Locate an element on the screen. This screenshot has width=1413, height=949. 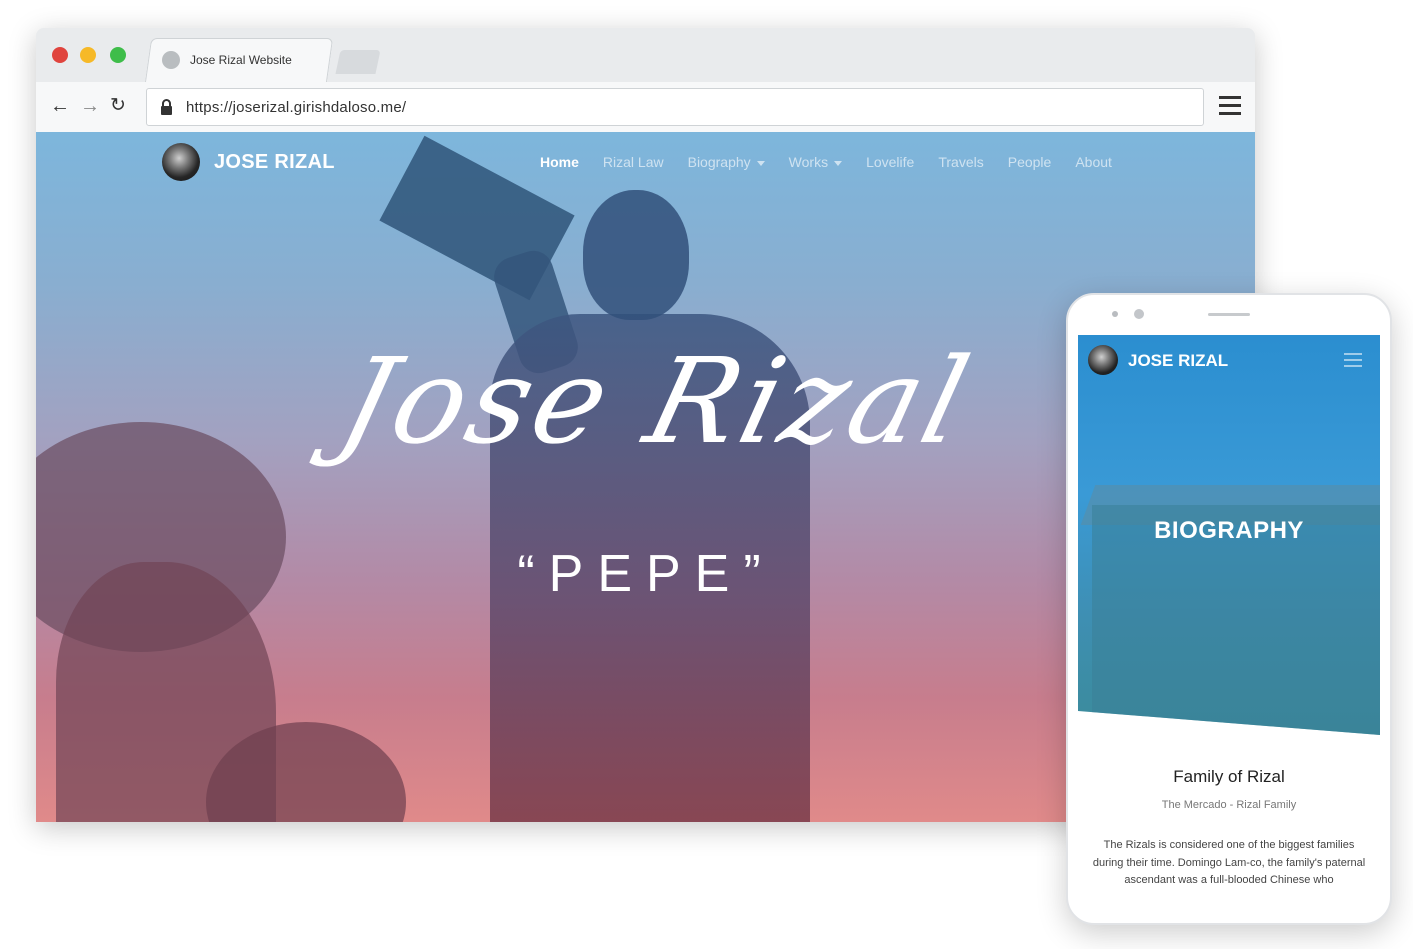
brand-name: JOSE RIZAL is located at coordinates (274, 162).